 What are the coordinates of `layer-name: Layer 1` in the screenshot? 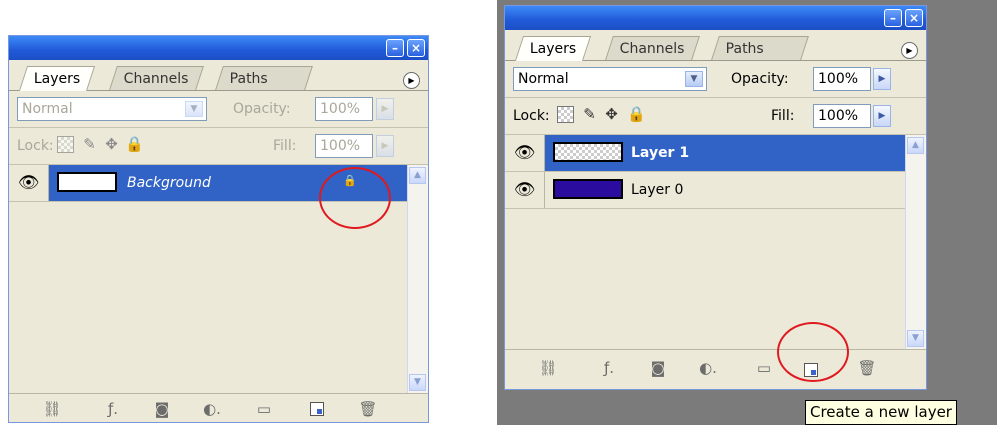 It's located at (660, 153).